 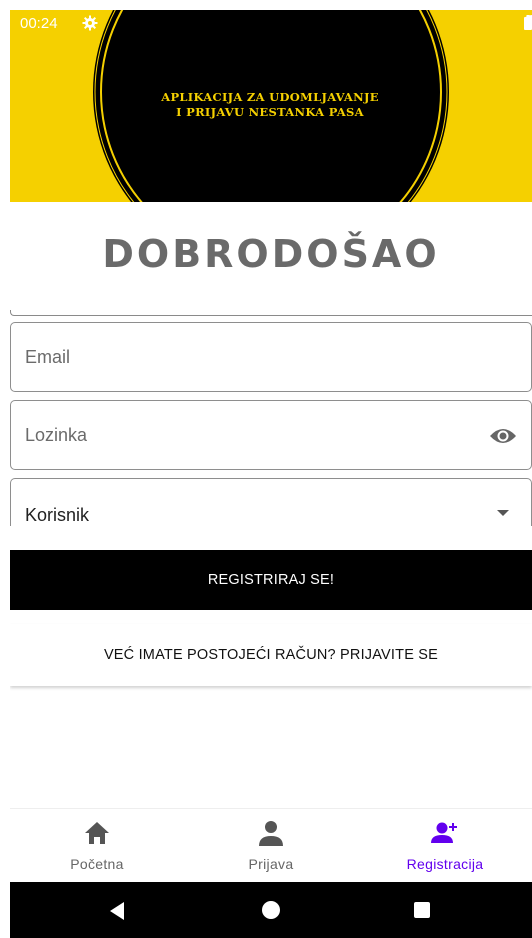 I want to click on welcome-title: DOBRODOŠAO, so click(x=271, y=254).